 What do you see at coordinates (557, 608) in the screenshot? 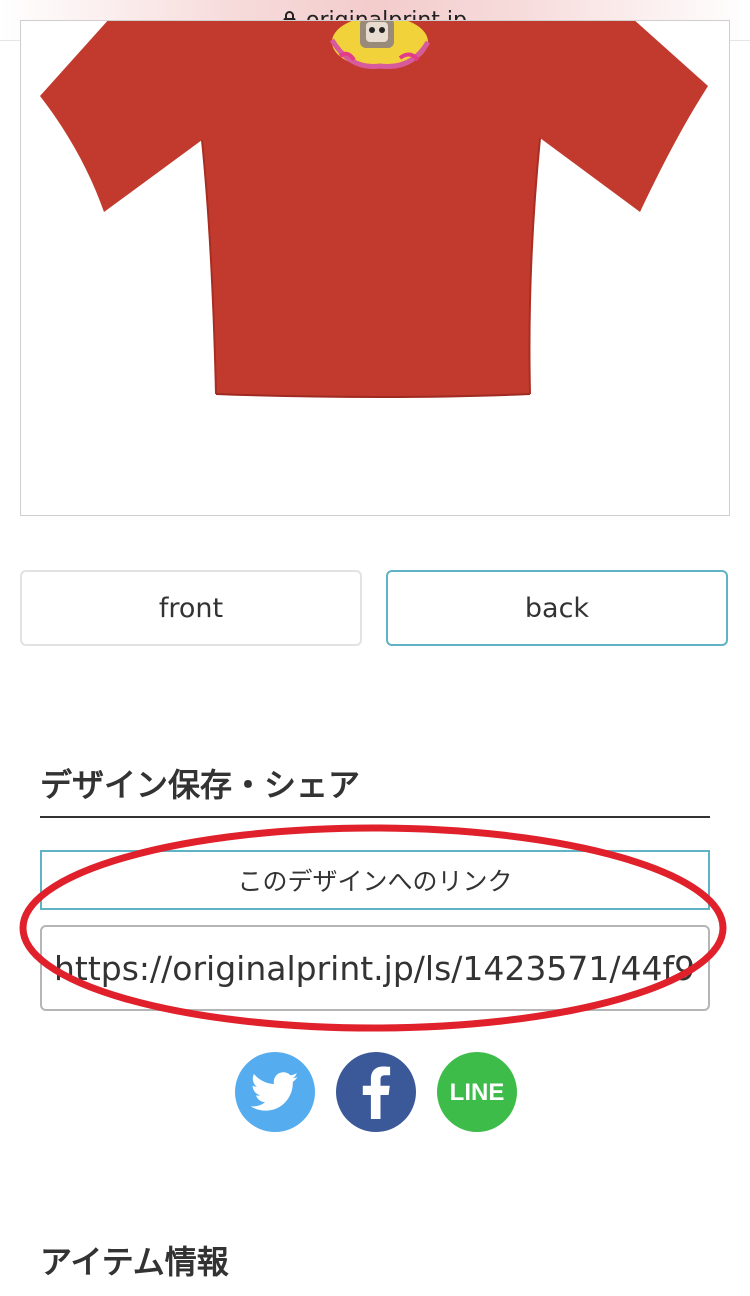
I see `back-view-button: back` at bounding box center [557, 608].